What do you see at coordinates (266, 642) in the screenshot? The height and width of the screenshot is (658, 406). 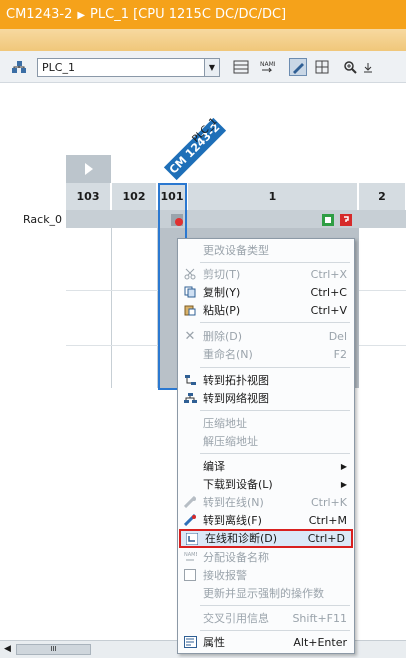 I see `menu-item-properties: 属性 Alt+Enter` at bounding box center [266, 642].